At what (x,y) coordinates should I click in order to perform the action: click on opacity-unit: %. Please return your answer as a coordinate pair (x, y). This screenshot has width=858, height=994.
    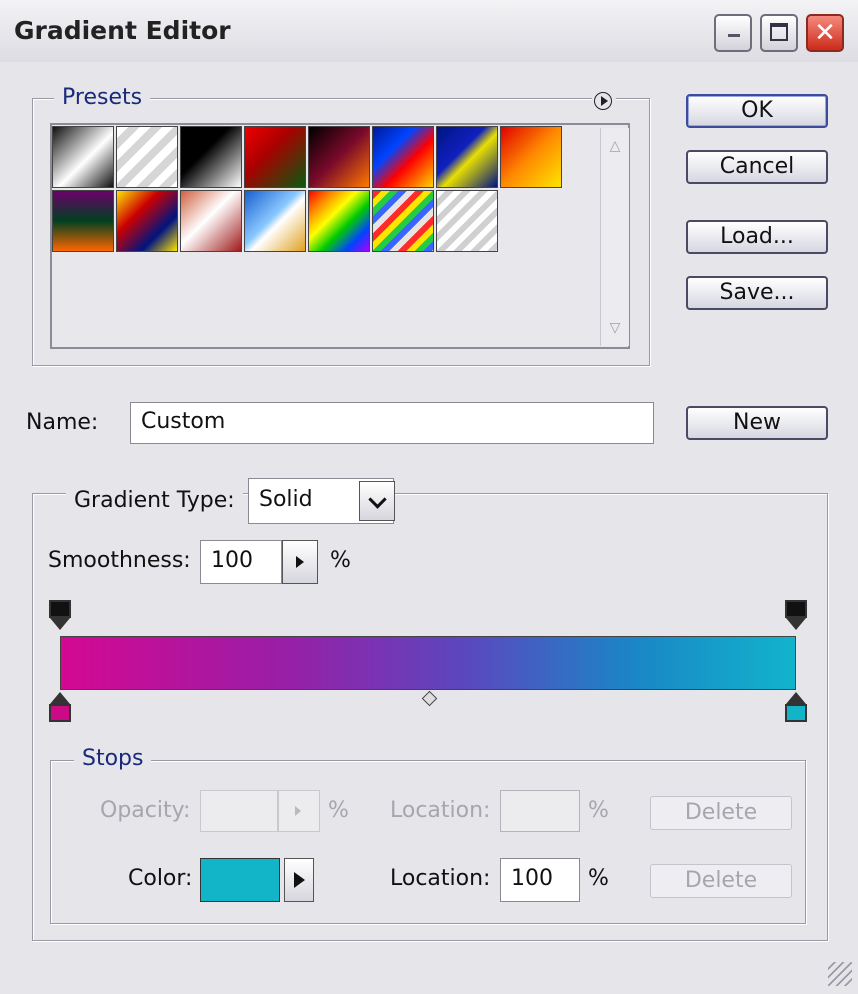
    Looking at the image, I should click on (338, 810).